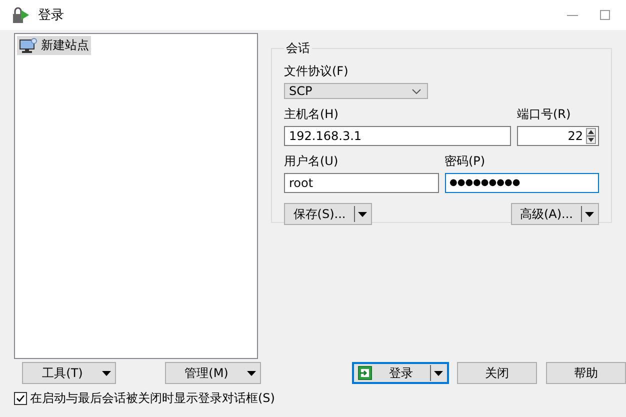 This screenshot has height=417, width=626. I want to click on menu-button: 管理(M), so click(213, 373).